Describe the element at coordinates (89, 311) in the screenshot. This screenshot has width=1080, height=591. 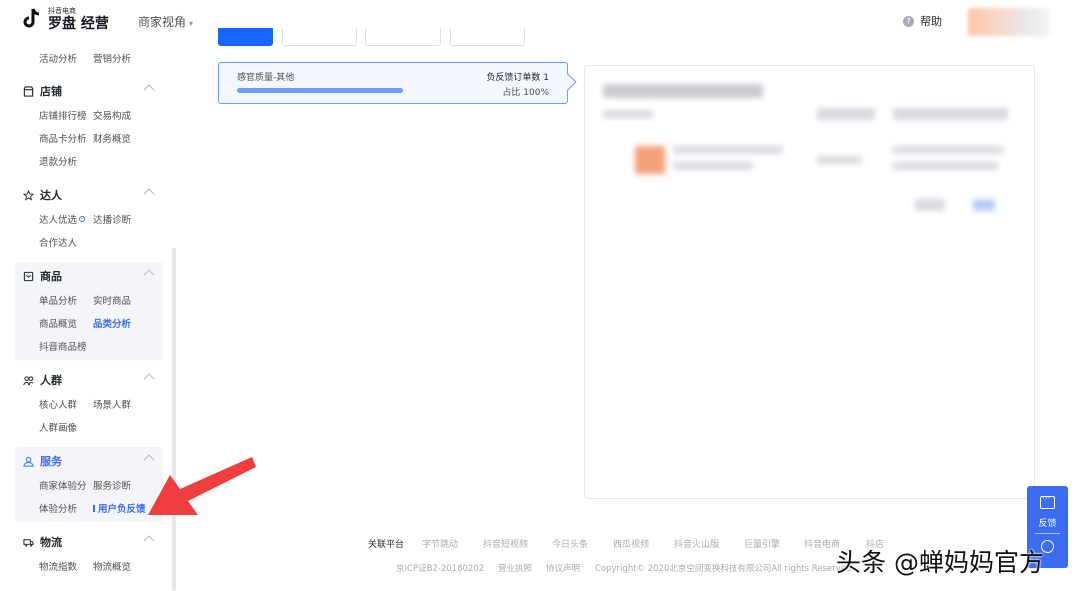
I see `sidebar-section-product: 商品 单品分析 实时商品 商品概览 品类分析 抖音商品榜` at that location.